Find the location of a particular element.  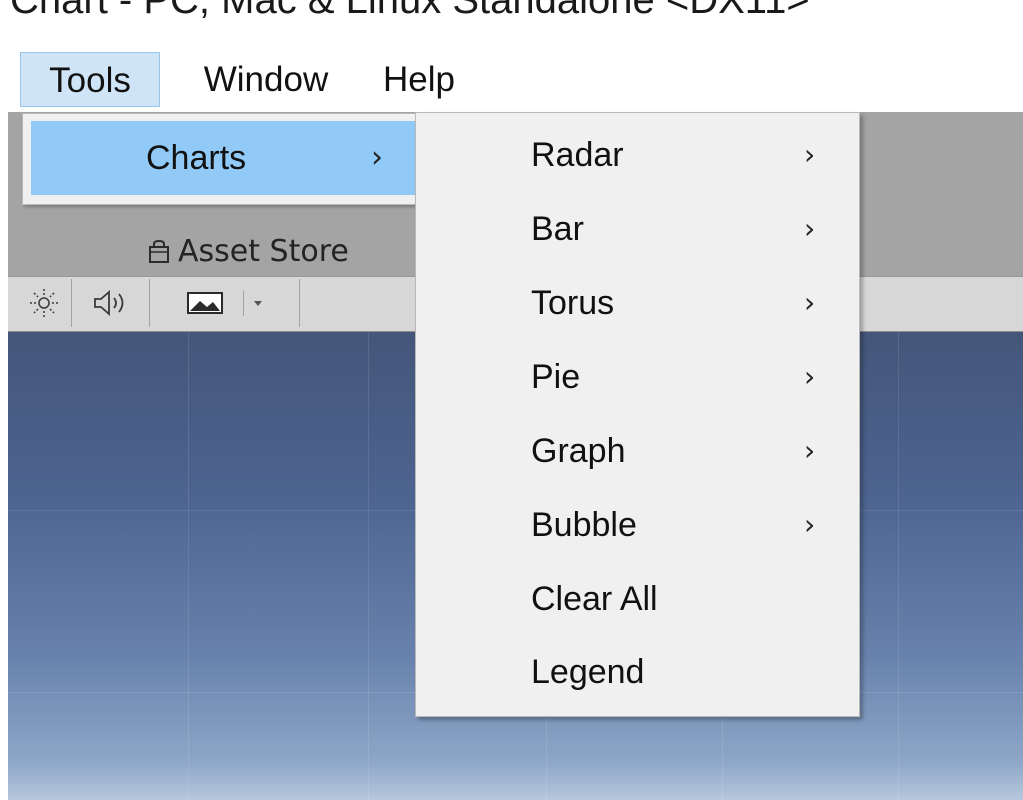

scene-lighting-toggle is located at coordinates (44, 303).